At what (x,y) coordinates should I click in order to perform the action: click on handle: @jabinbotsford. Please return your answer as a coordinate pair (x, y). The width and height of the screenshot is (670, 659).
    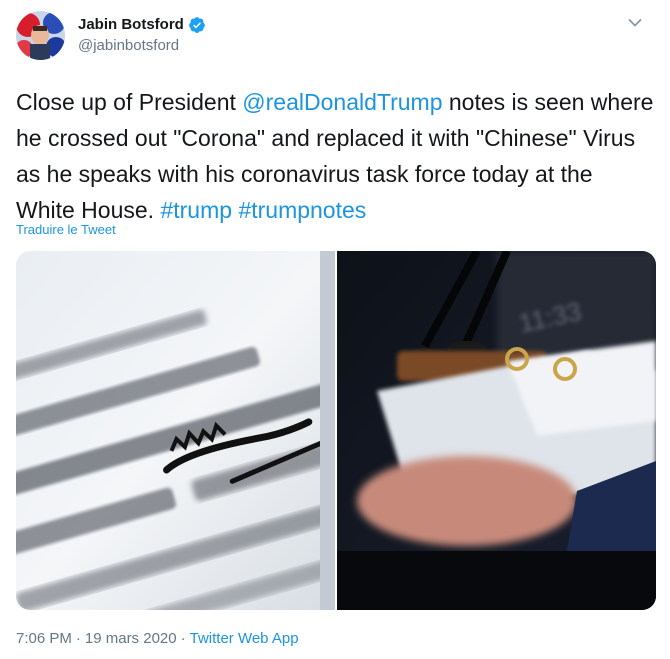
    Looking at the image, I should click on (142, 46).